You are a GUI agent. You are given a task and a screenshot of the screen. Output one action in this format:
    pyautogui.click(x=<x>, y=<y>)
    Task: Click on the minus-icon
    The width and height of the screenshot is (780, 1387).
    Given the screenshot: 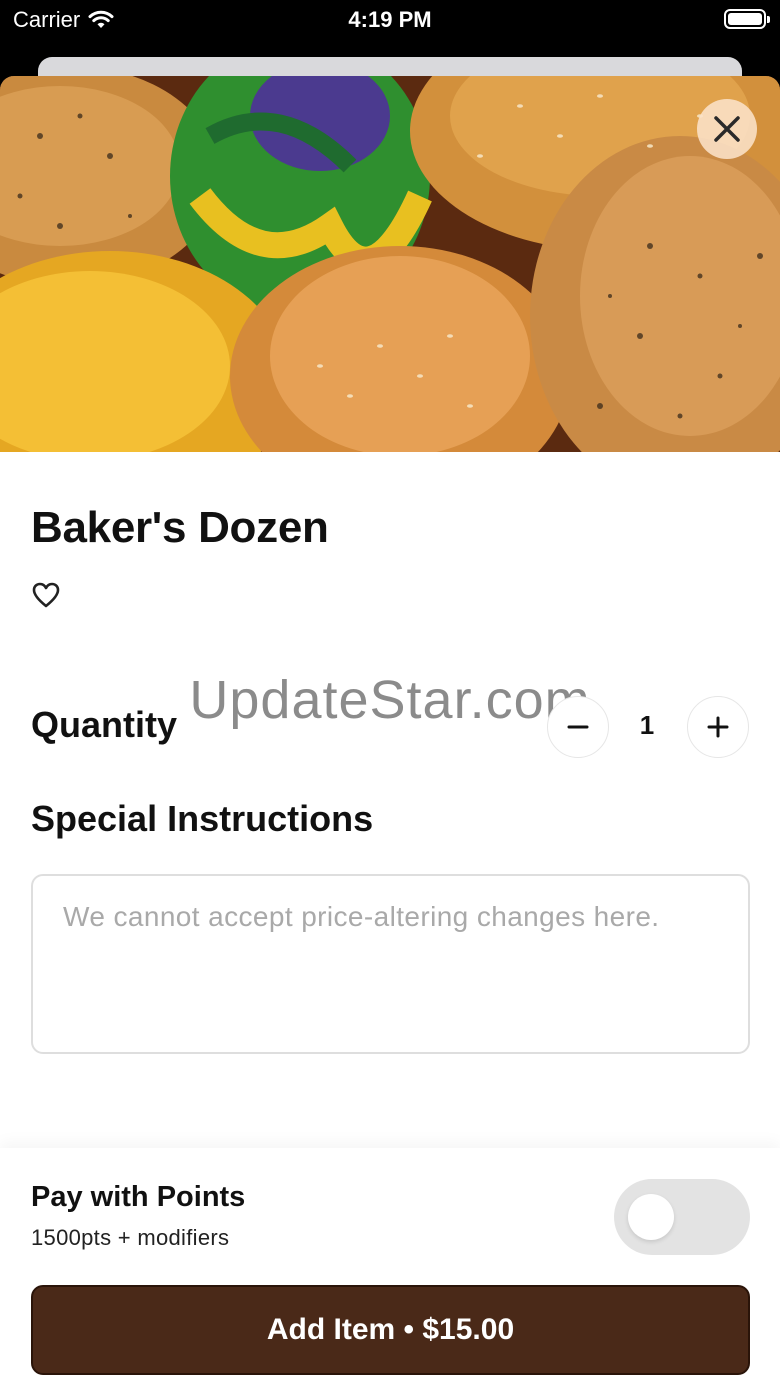 What is the action you would take?
    pyautogui.click(x=578, y=727)
    